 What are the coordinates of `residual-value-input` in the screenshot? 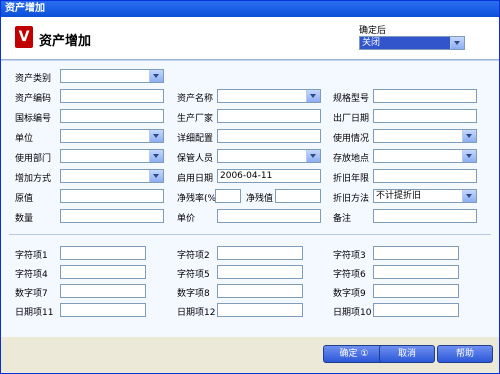 It's located at (298, 196).